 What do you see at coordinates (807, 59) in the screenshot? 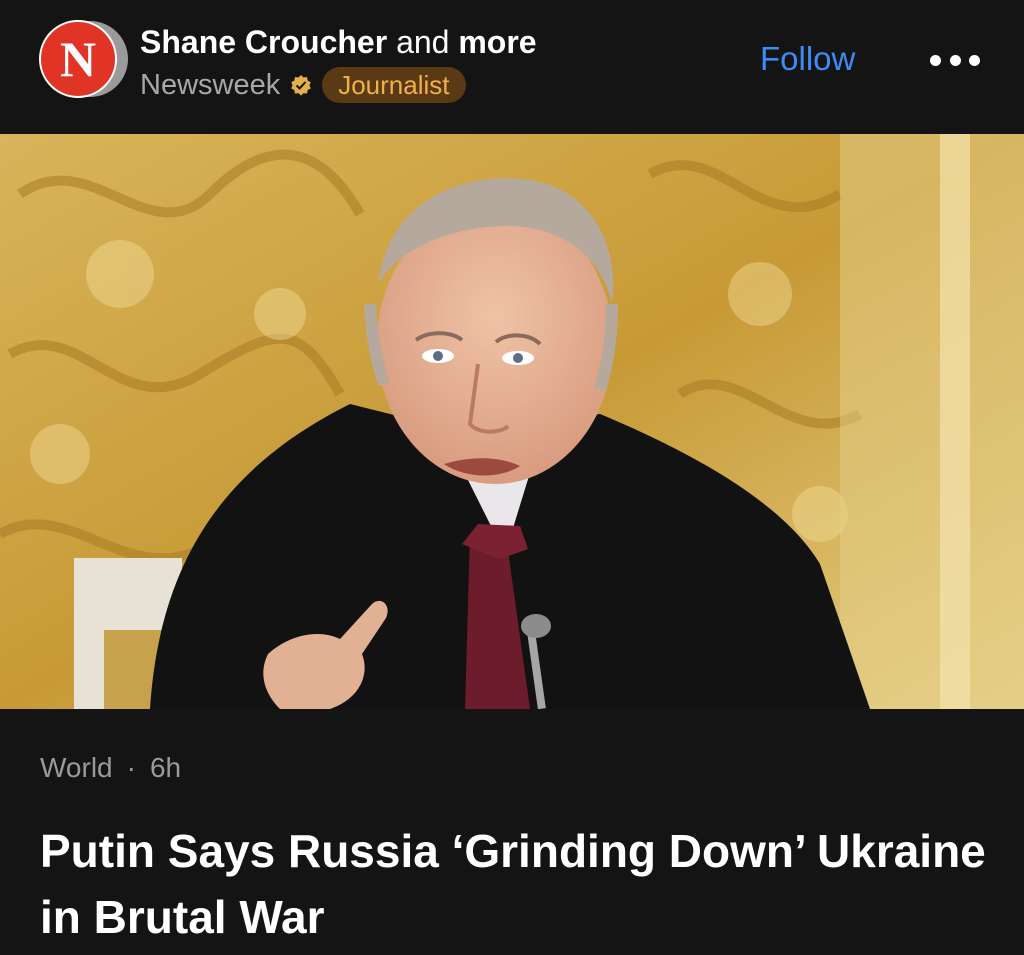
I see `follow-button: Follow` at bounding box center [807, 59].